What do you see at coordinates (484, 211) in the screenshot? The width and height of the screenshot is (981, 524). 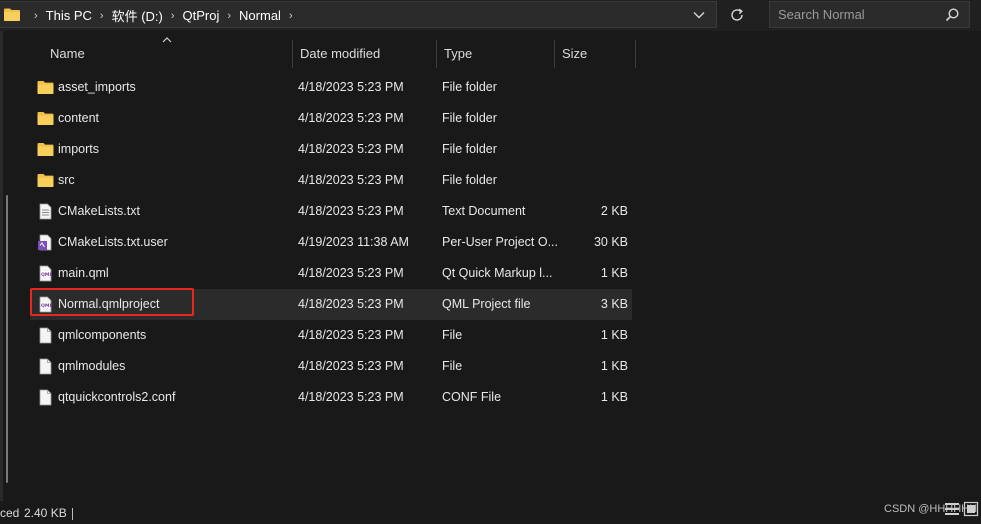 I see `file-type: Text Document` at bounding box center [484, 211].